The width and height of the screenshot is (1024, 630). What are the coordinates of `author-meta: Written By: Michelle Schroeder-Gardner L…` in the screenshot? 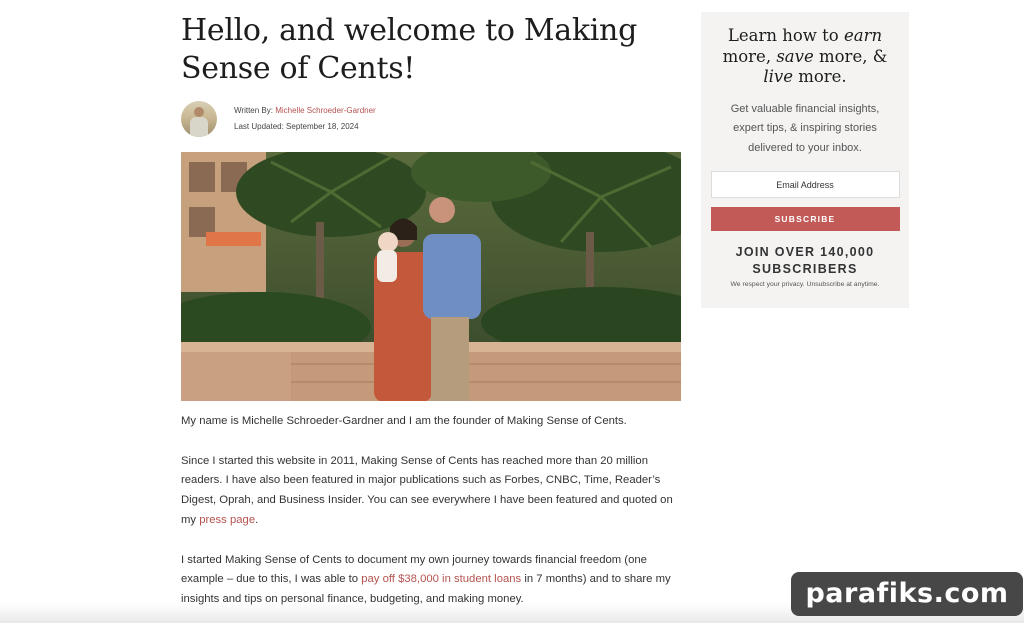 It's located at (305, 119).